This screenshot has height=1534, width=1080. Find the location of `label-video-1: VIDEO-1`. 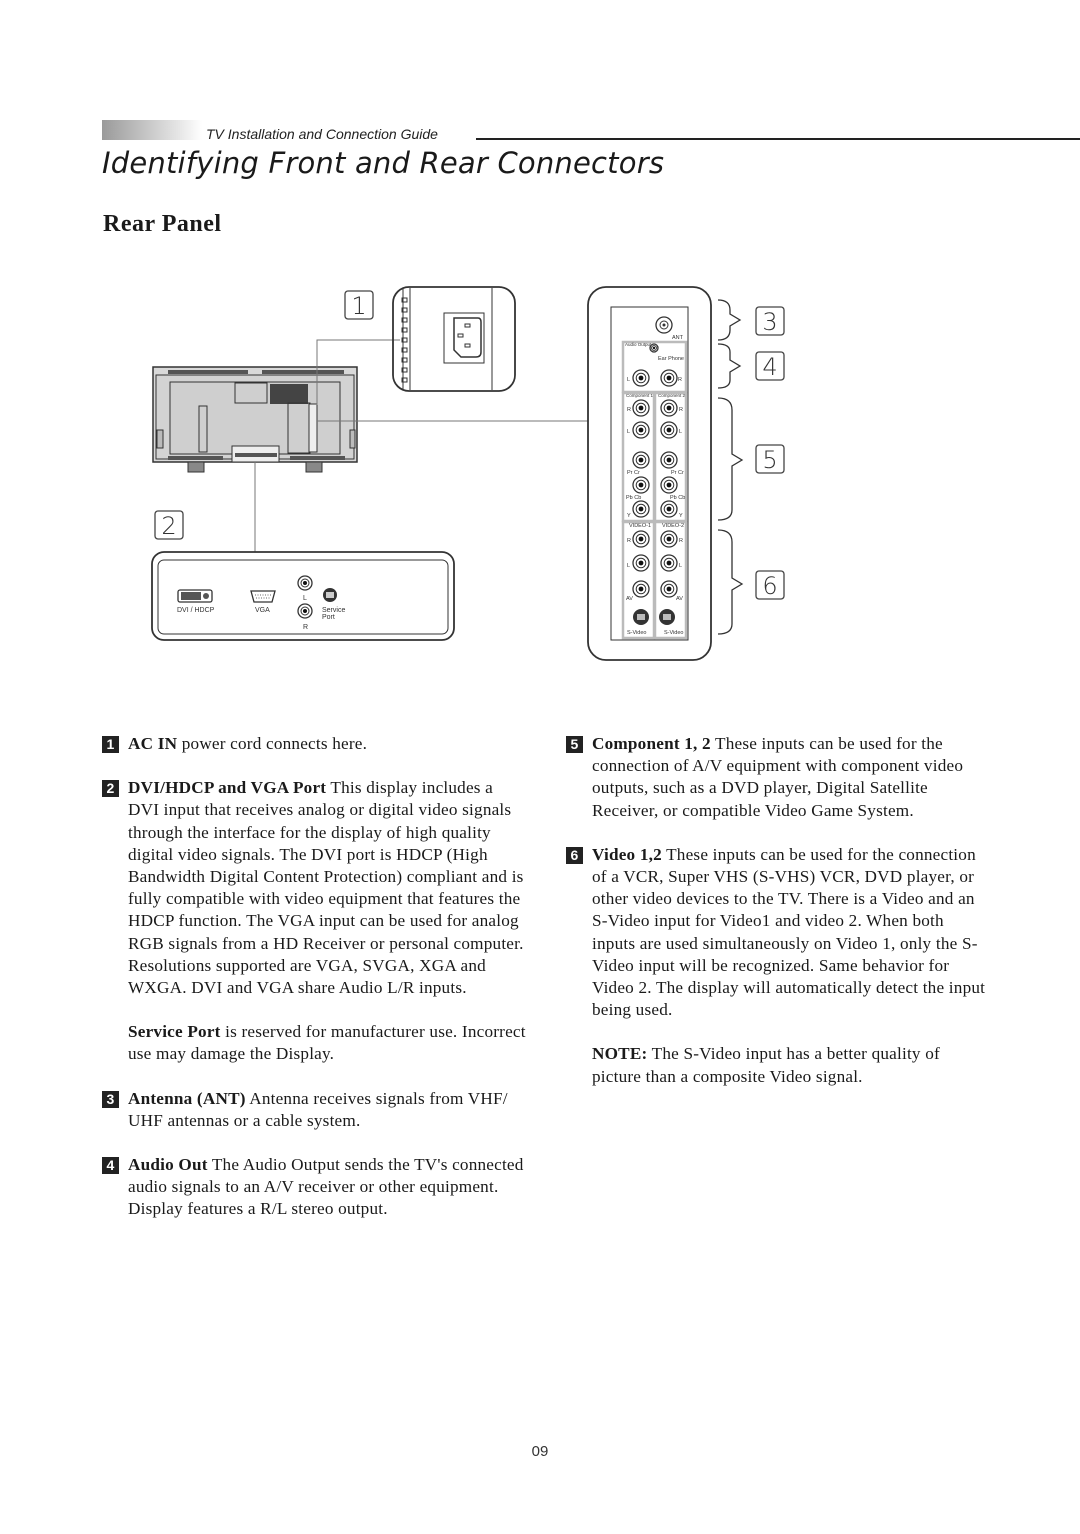

label-video-1: VIDEO-1 is located at coordinates (640, 526).